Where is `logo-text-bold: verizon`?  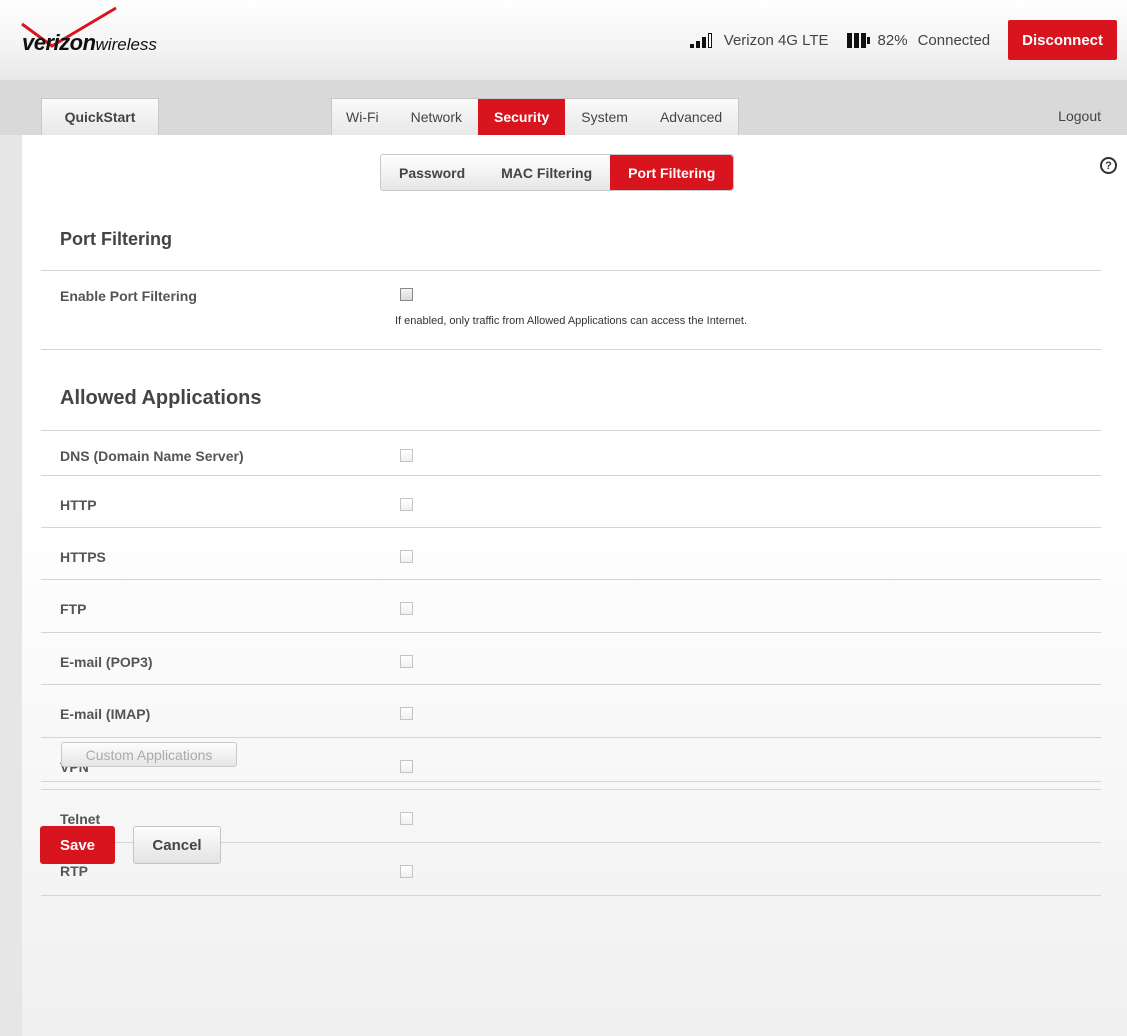 logo-text-bold: verizon is located at coordinates (59, 42).